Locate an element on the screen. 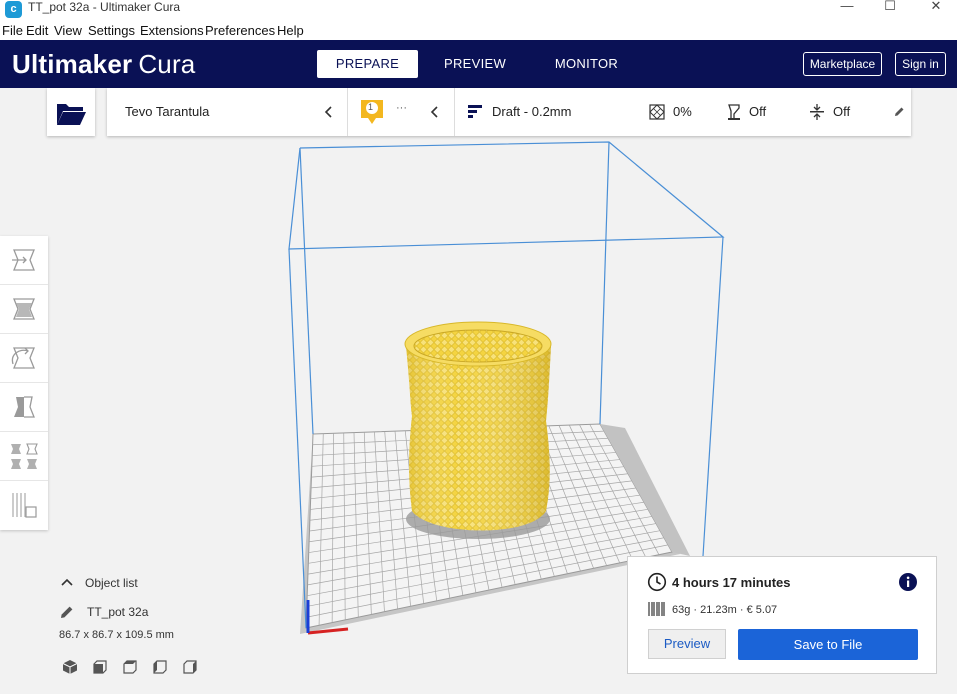 The image size is (957, 694). info-icon is located at coordinates (908, 582).